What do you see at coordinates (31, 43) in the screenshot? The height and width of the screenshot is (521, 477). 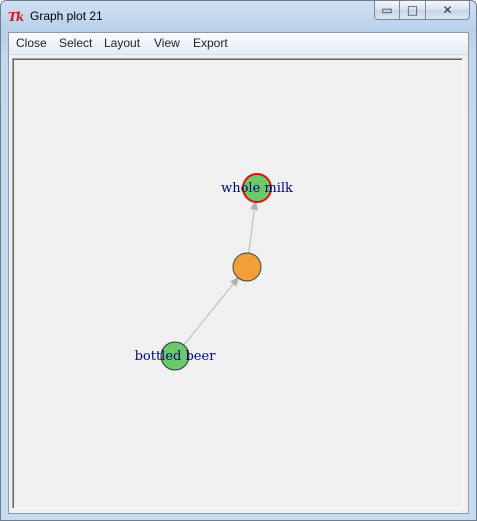 I see `menu-close: Close` at bounding box center [31, 43].